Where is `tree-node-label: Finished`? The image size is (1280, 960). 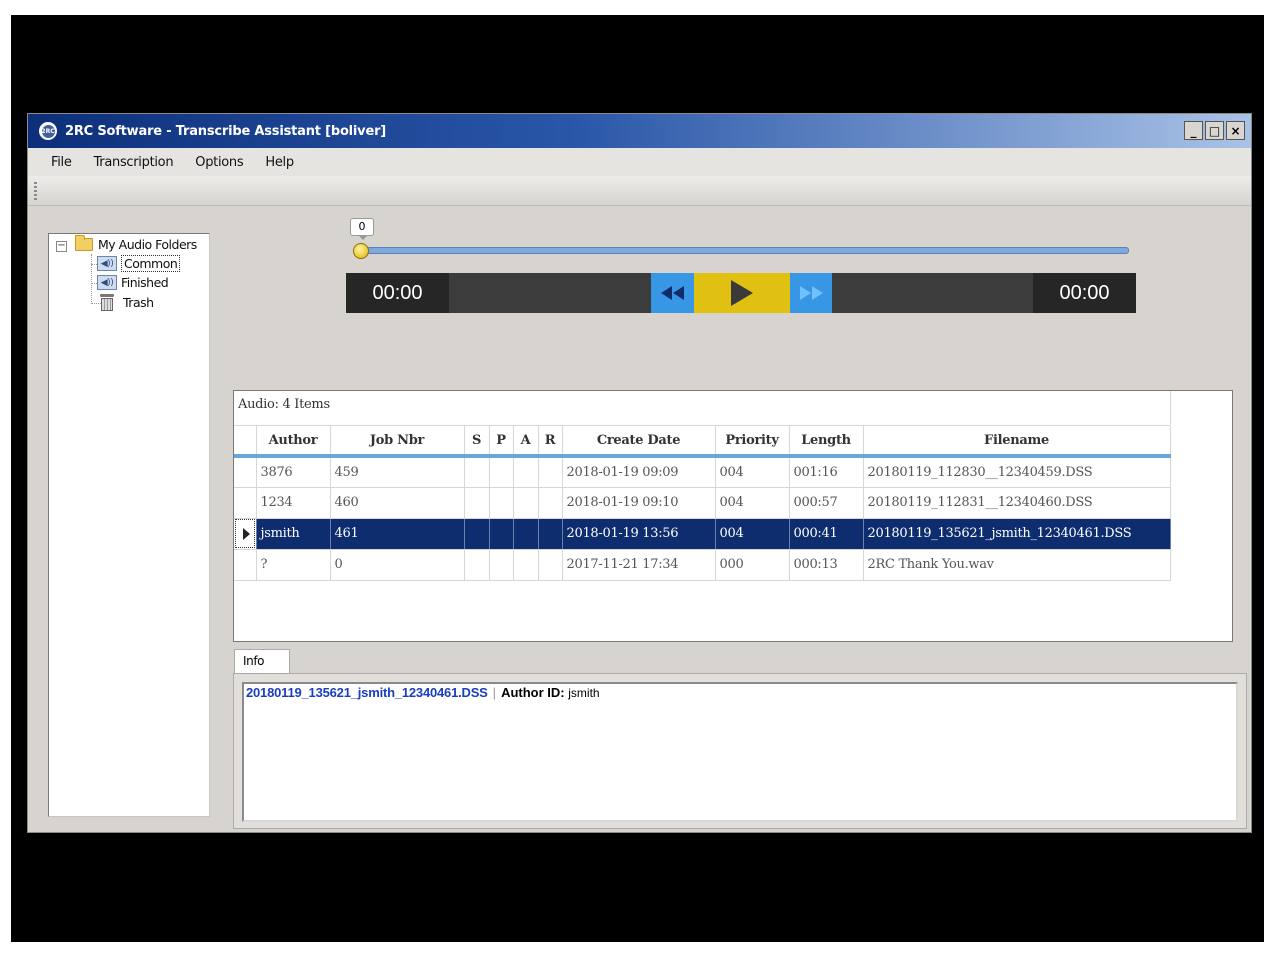
tree-node-label: Finished is located at coordinates (145, 282).